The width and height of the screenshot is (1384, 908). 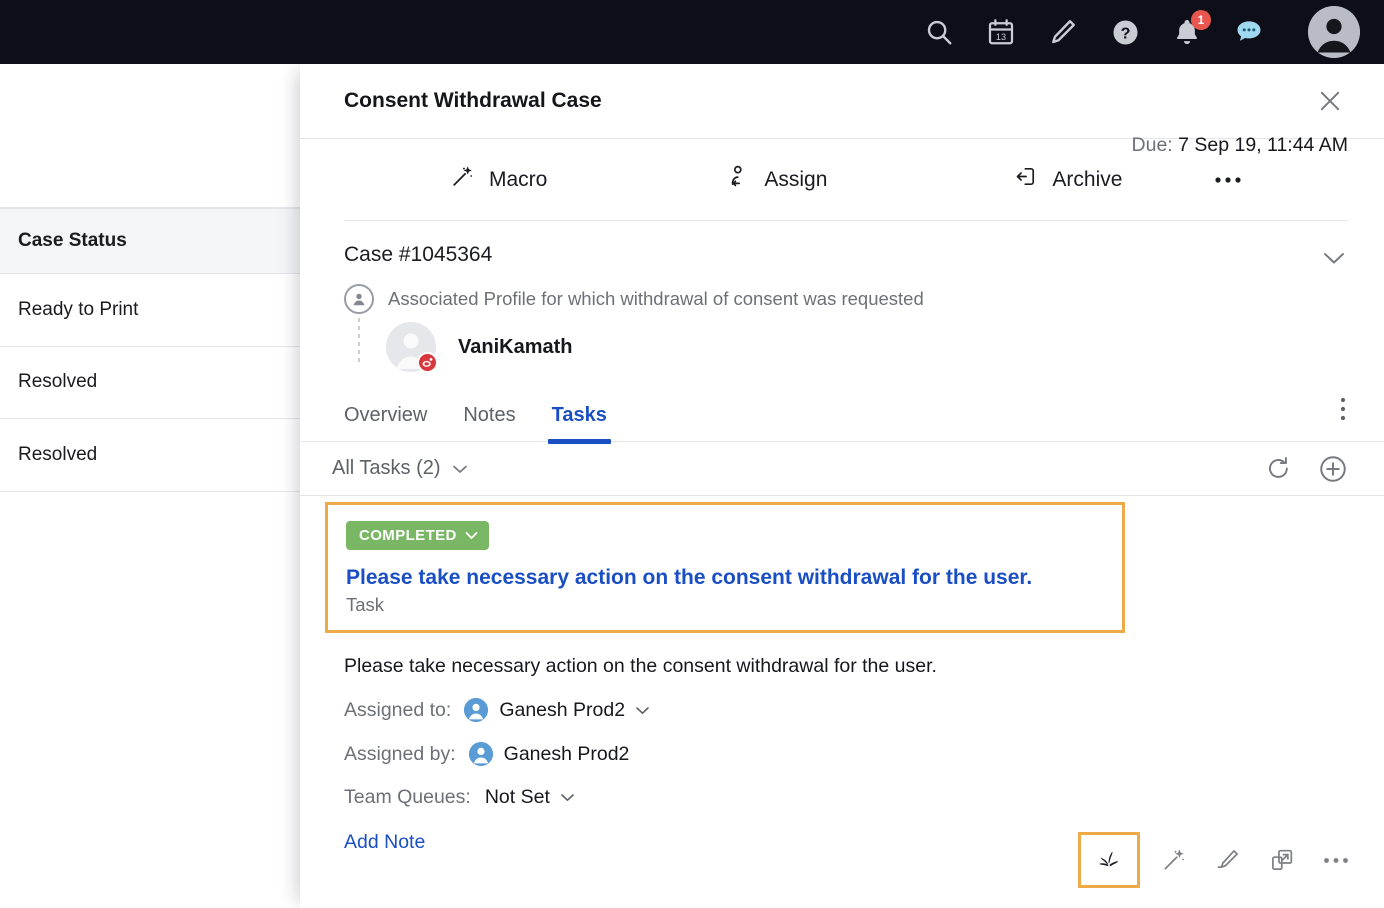 What do you see at coordinates (412, 347) in the screenshot?
I see `avatar` at bounding box center [412, 347].